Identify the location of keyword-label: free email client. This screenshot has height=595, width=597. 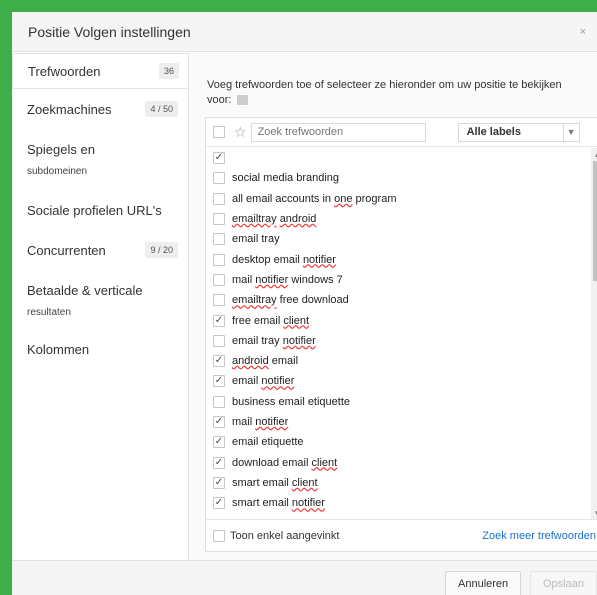
(271, 320).